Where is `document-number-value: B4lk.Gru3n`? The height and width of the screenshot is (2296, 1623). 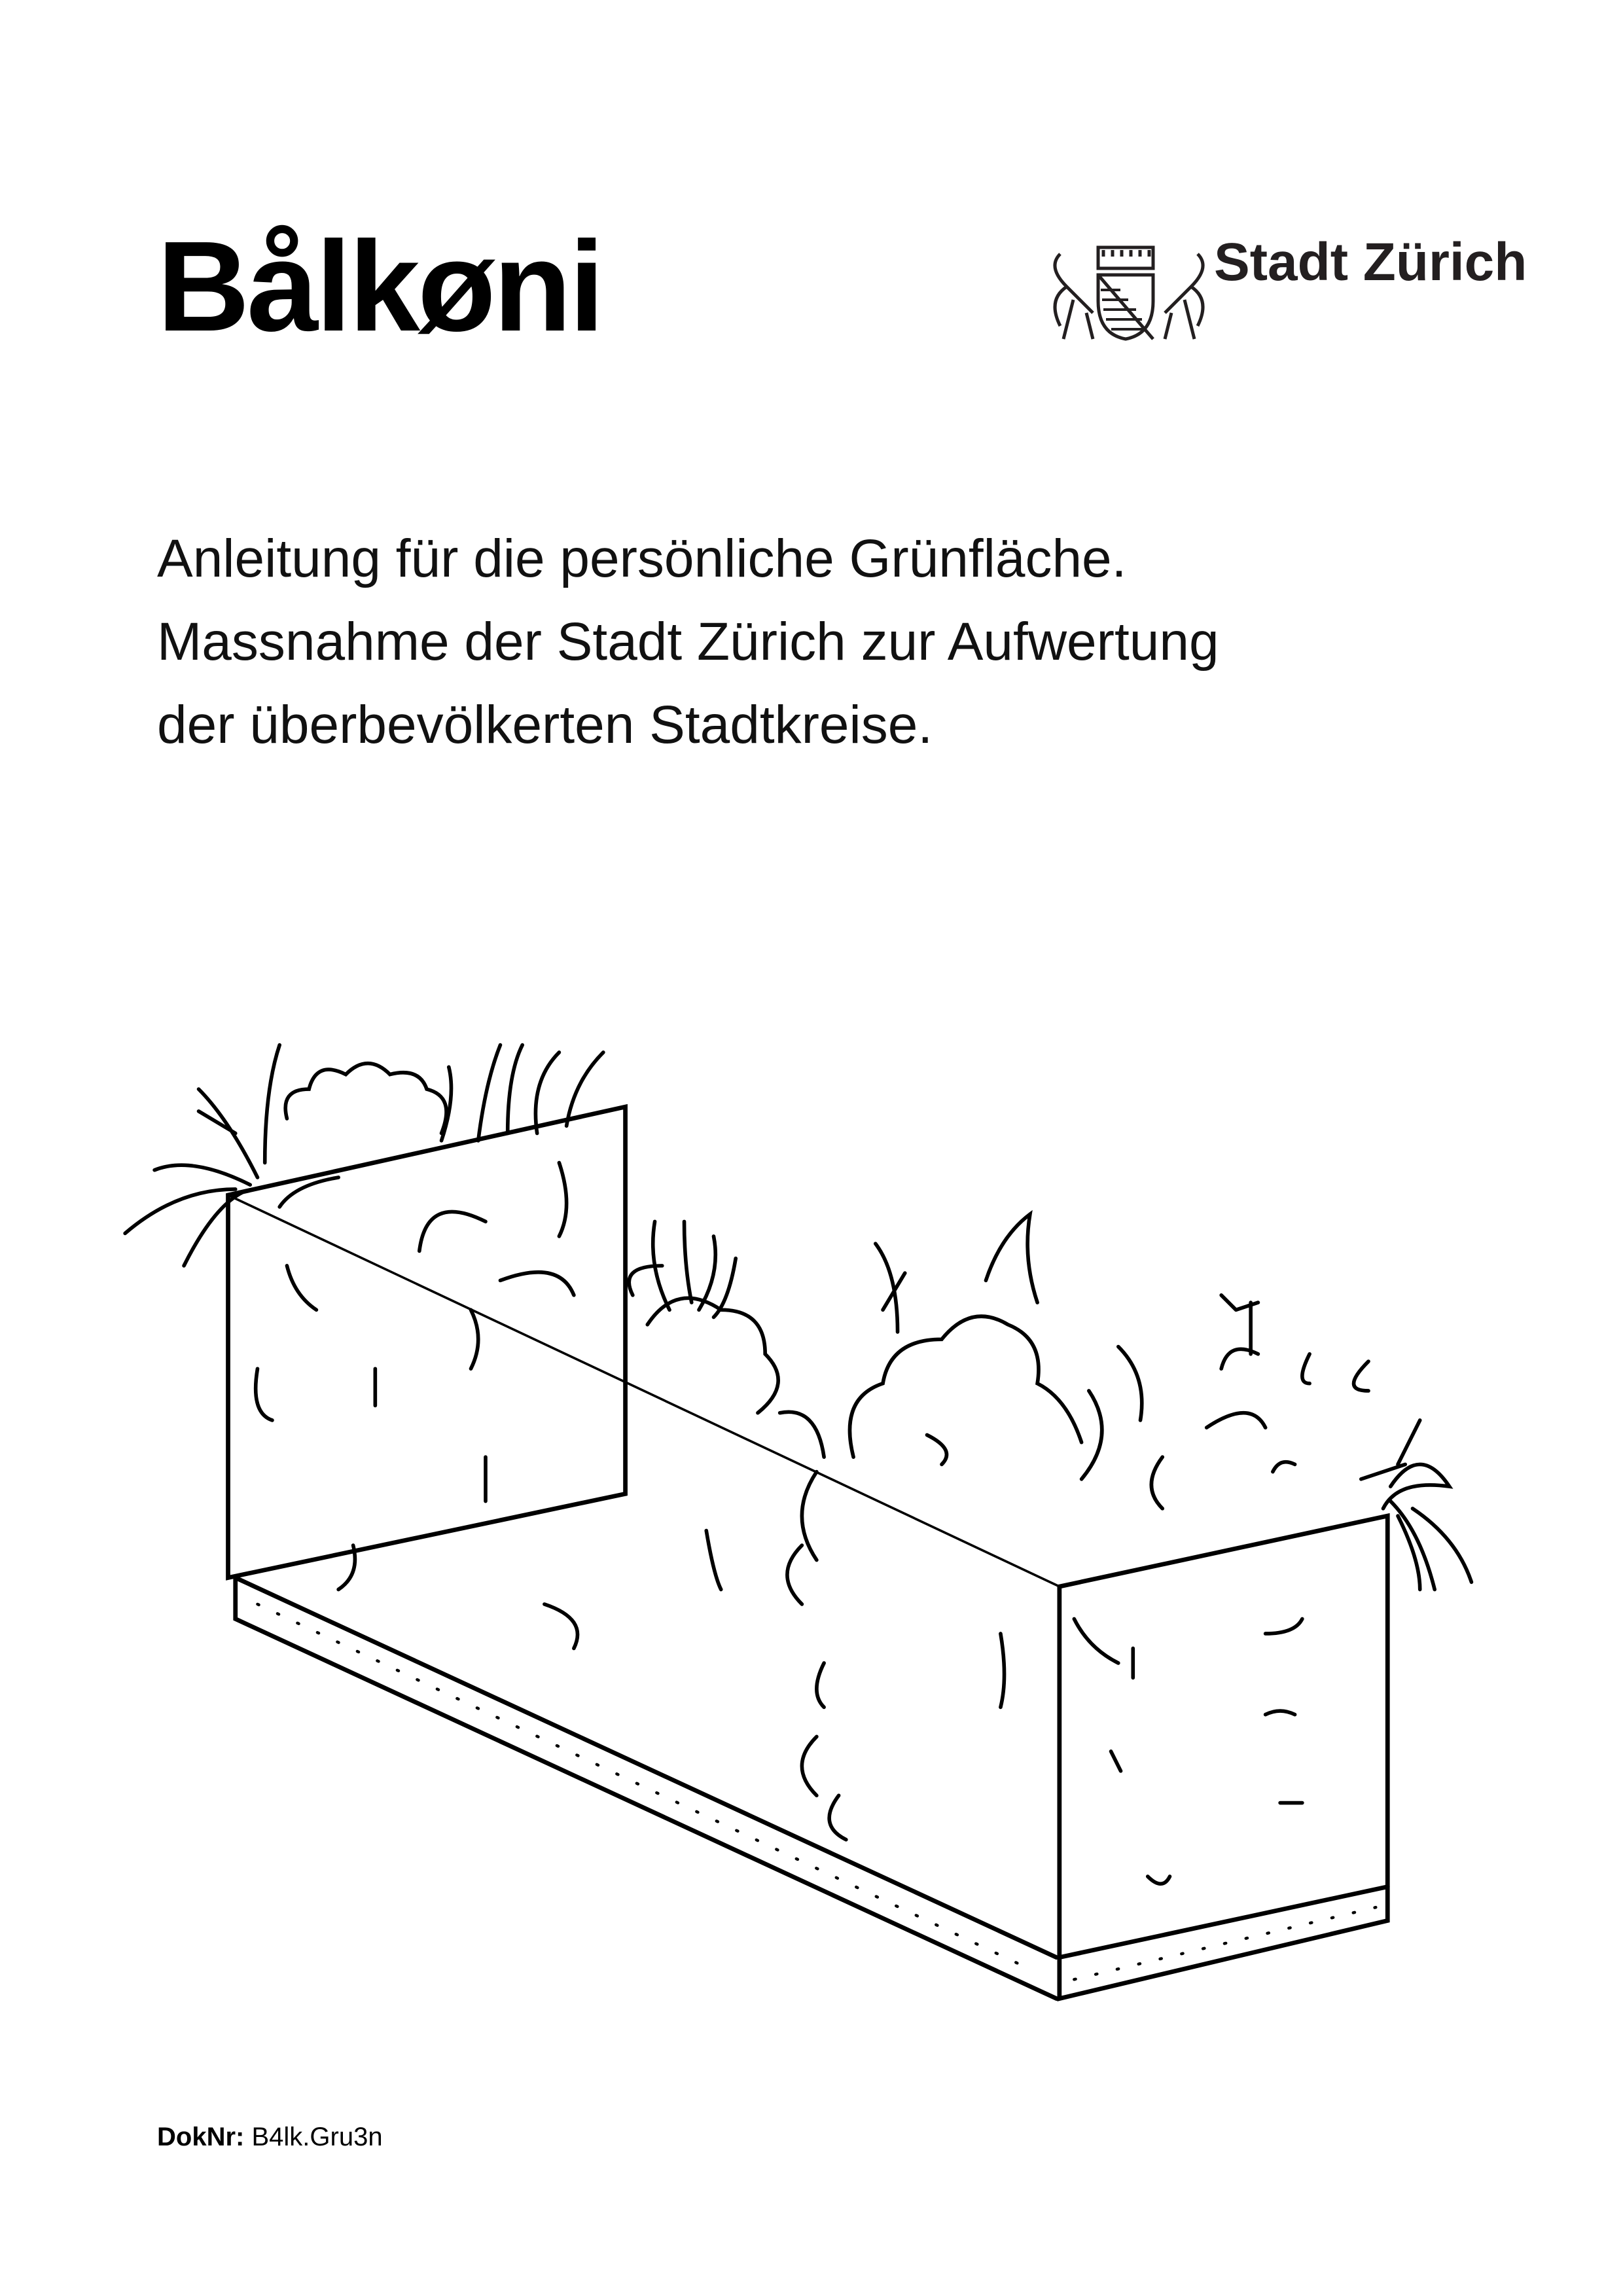 document-number-value: B4lk.Gru3n is located at coordinates (317, 2137).